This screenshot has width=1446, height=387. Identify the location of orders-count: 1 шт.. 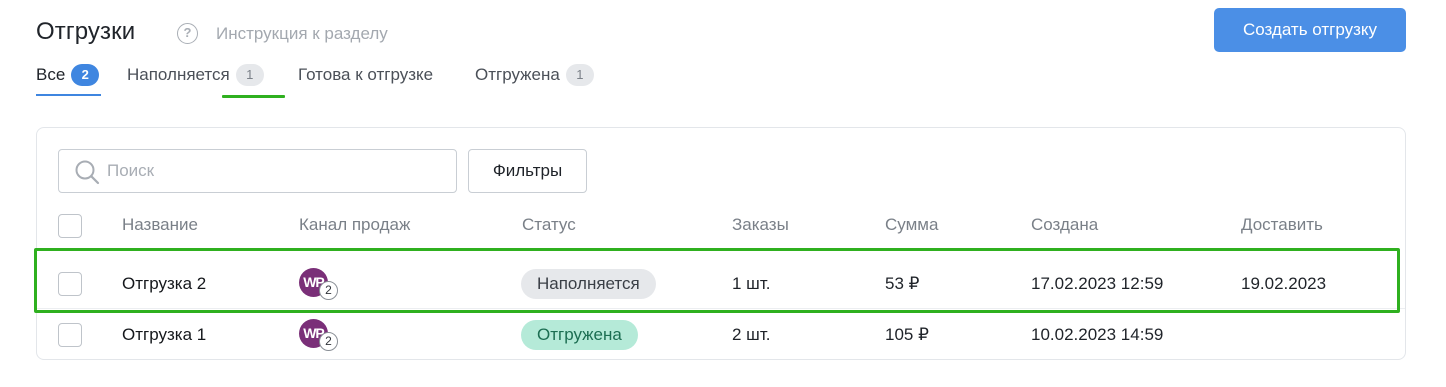
(751, 283).